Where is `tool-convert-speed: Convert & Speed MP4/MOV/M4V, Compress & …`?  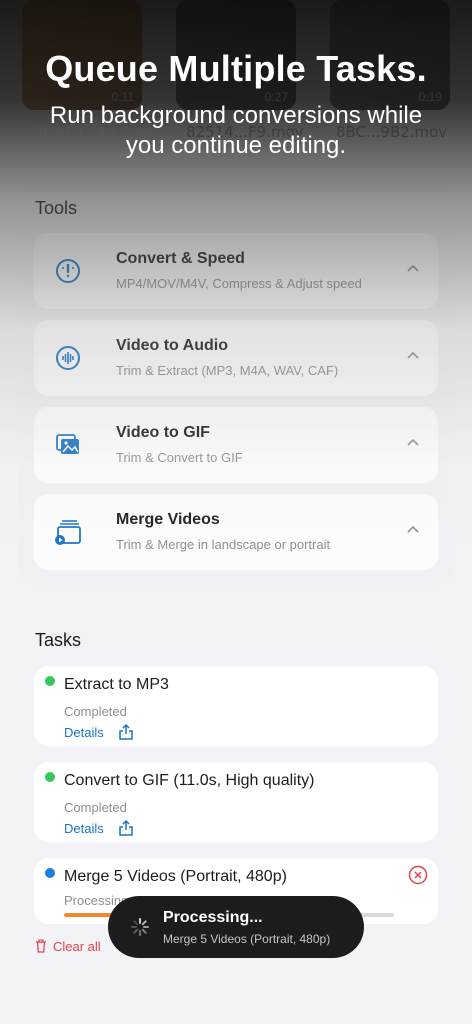
tool-convert-speed: Convert & Speed MP4/MOV/M4V, Compress & … is located at coordinates (236, 271).